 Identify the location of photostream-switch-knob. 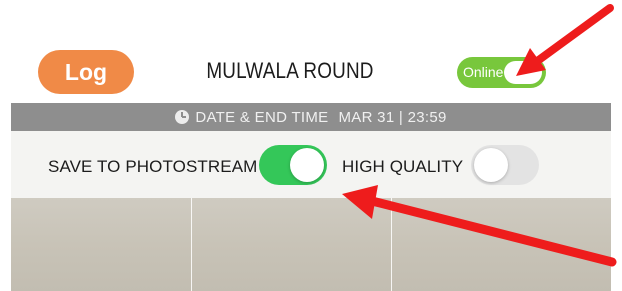
(307, 165).